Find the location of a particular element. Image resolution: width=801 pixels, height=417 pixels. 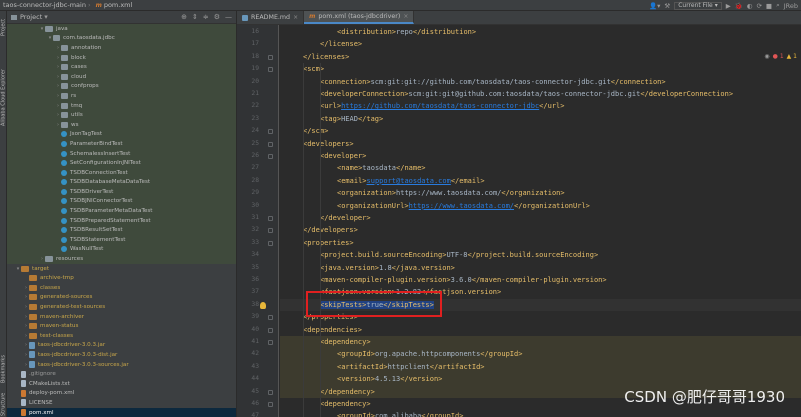

chevron-down-icon: ▾ is located at coordinates (46, 17).